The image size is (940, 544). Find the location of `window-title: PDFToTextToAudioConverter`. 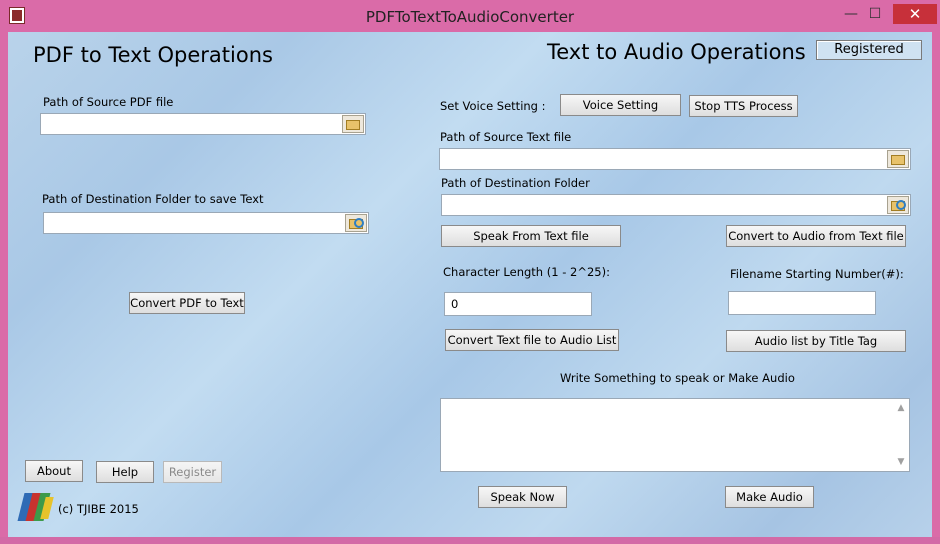

window-title: PDFToTextToAudioConverter is located at coordinates (470, 17).